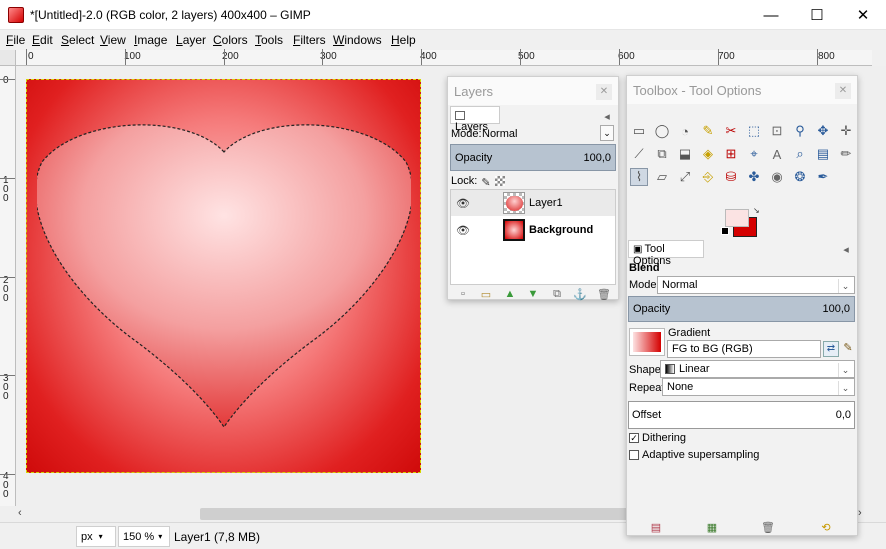  Describe the element at coordinates (771, 15) in the screenshot. I see `minimize-button: —` at that location.